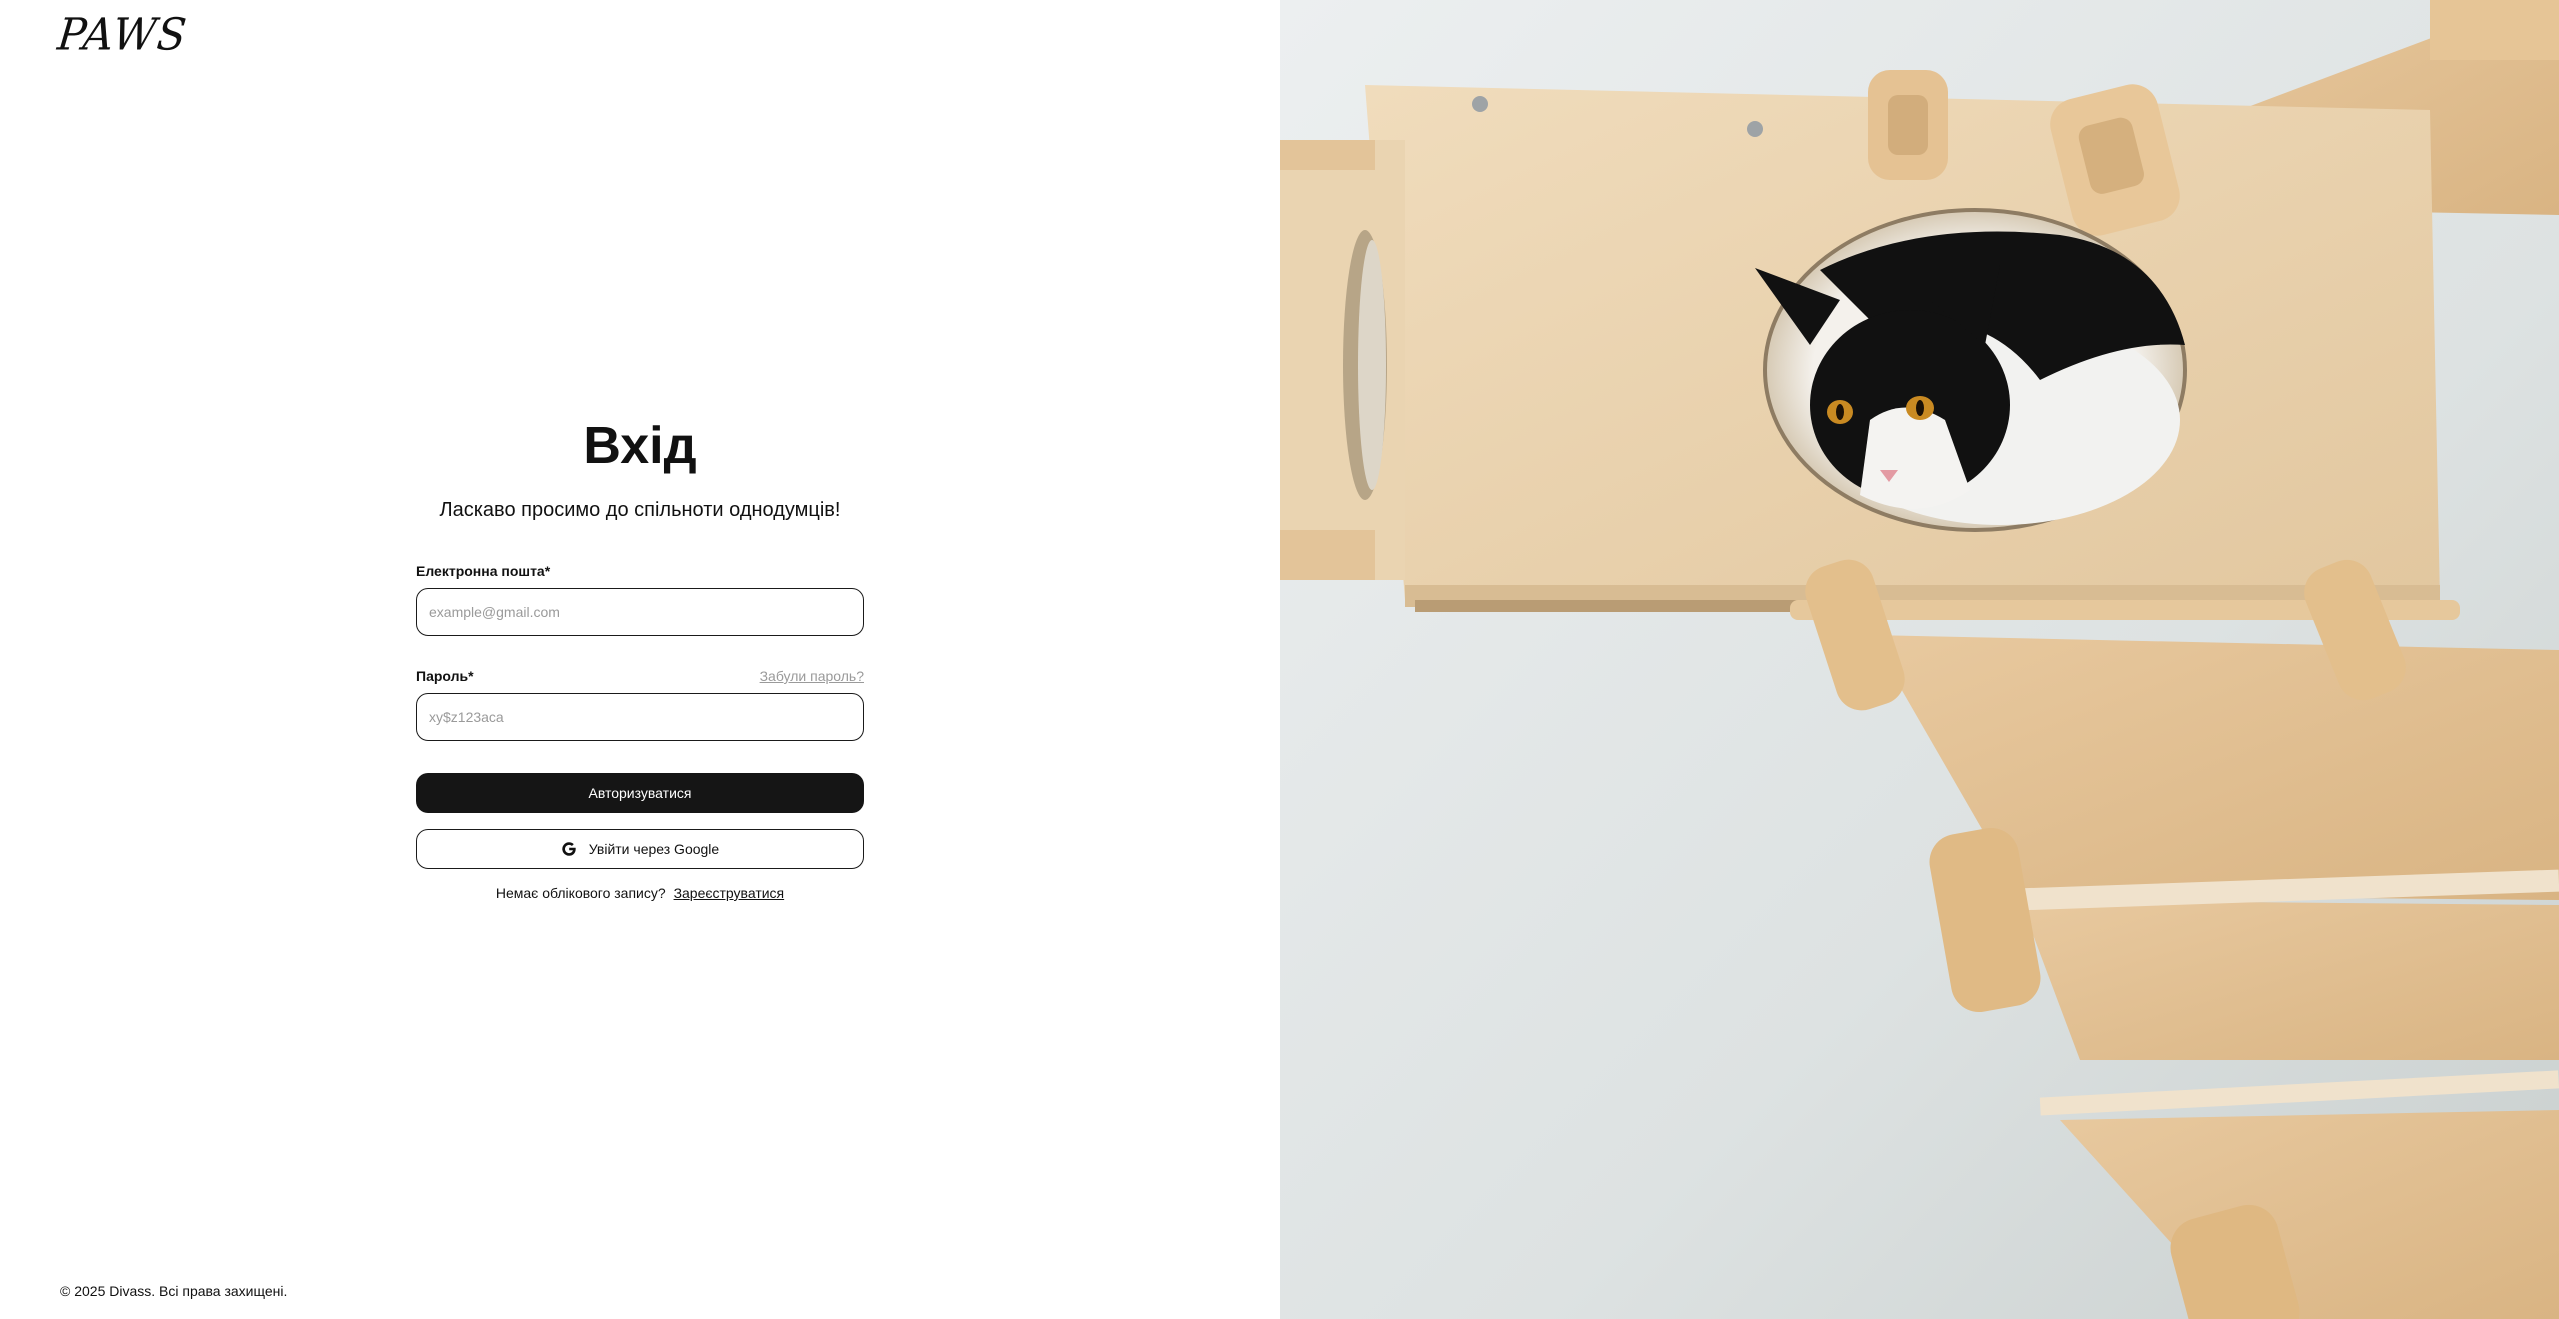 The width and height of the screenshot is (2559, 1319). I want to click on password-label: Пароль*, so click(445, 676).